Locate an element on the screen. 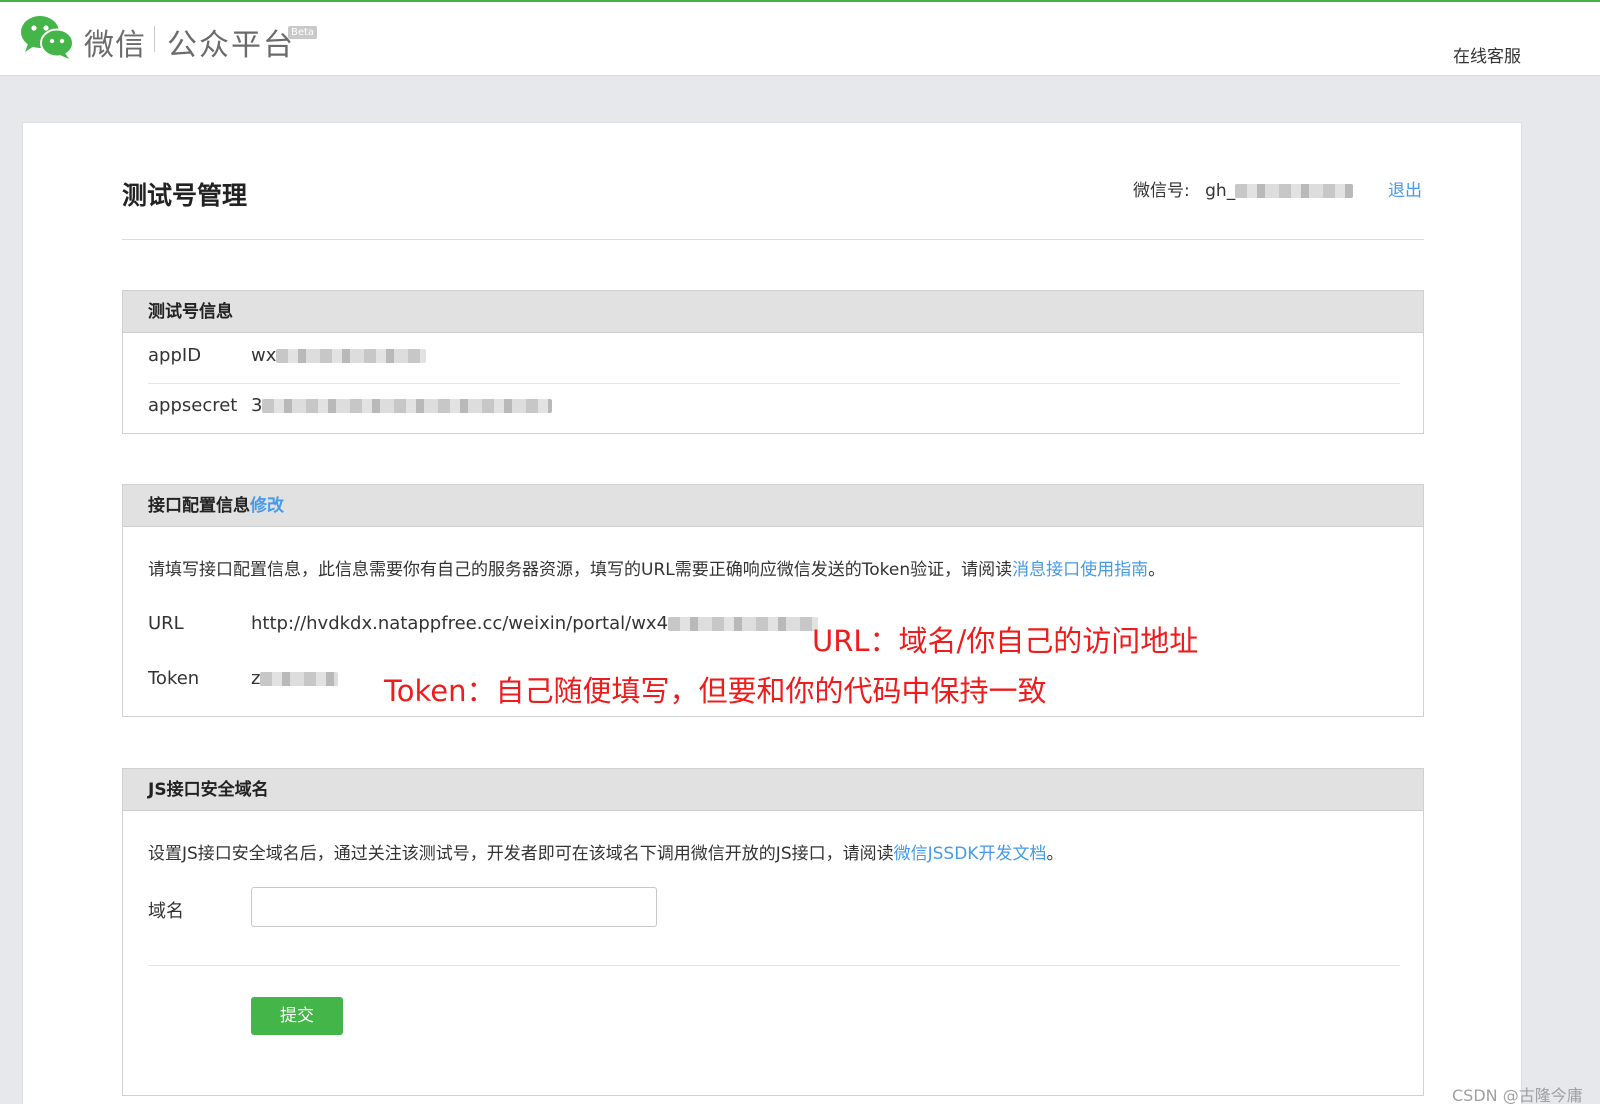  wechat-logo-icon is located at coordinates (47, 37).